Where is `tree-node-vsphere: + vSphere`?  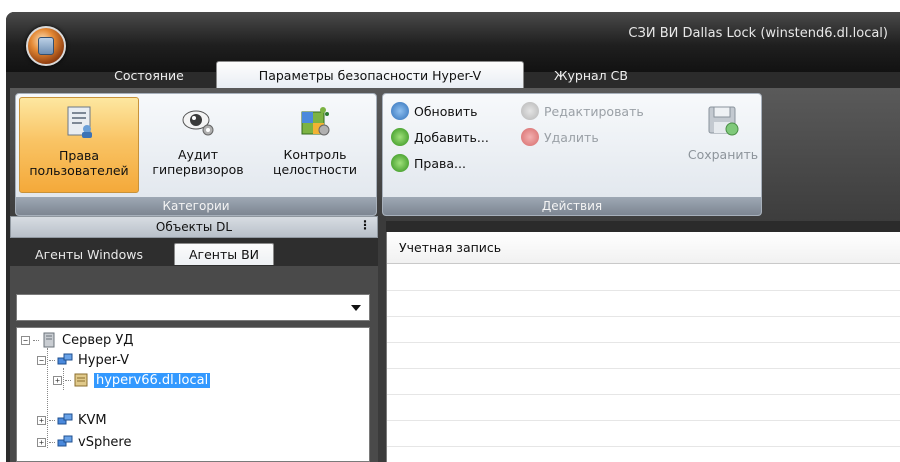
tree-node-vsphere: + vSphere is located at coordinates (84, 442).